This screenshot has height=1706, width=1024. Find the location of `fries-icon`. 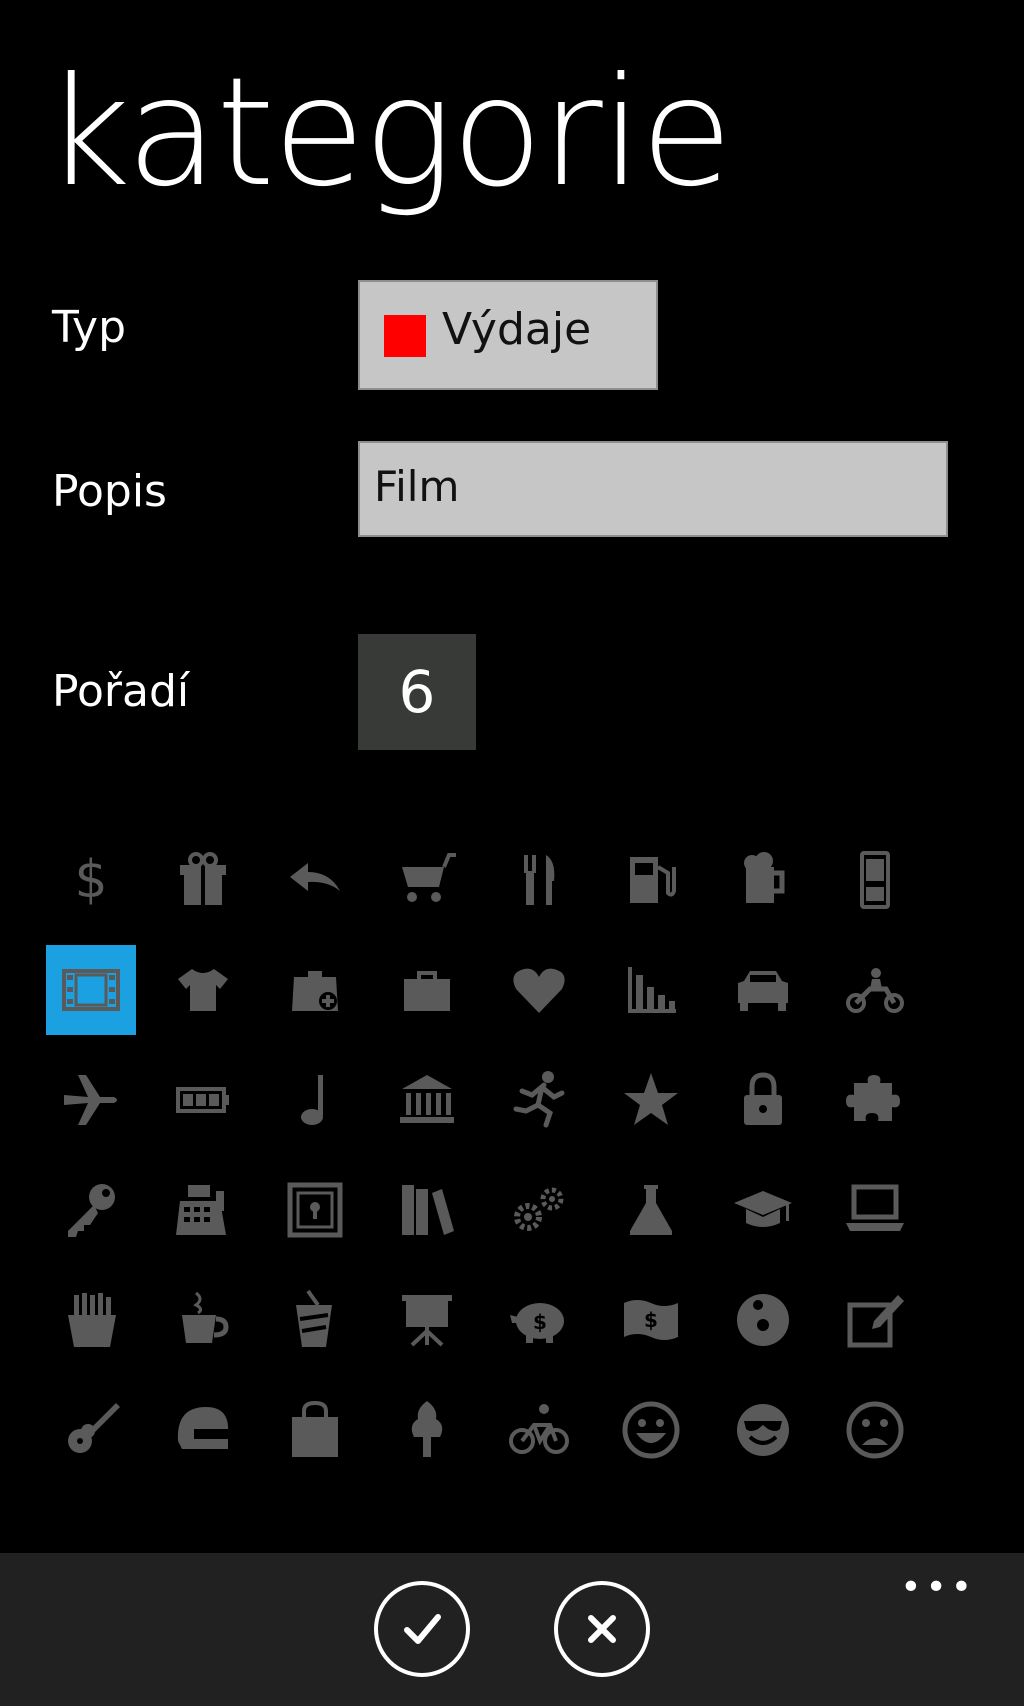

fries-icon is located at coordinates (92, 1320).